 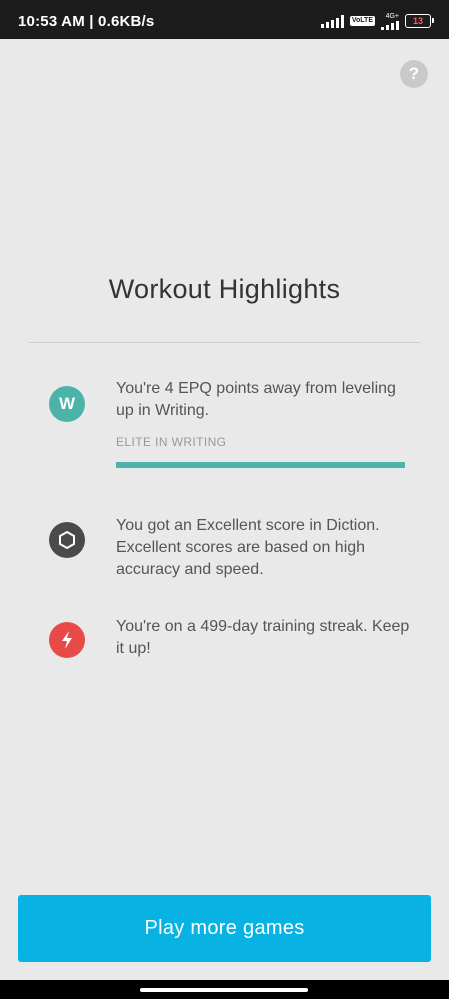 I want to click on lightning-icon, so click(x=67, y=640).